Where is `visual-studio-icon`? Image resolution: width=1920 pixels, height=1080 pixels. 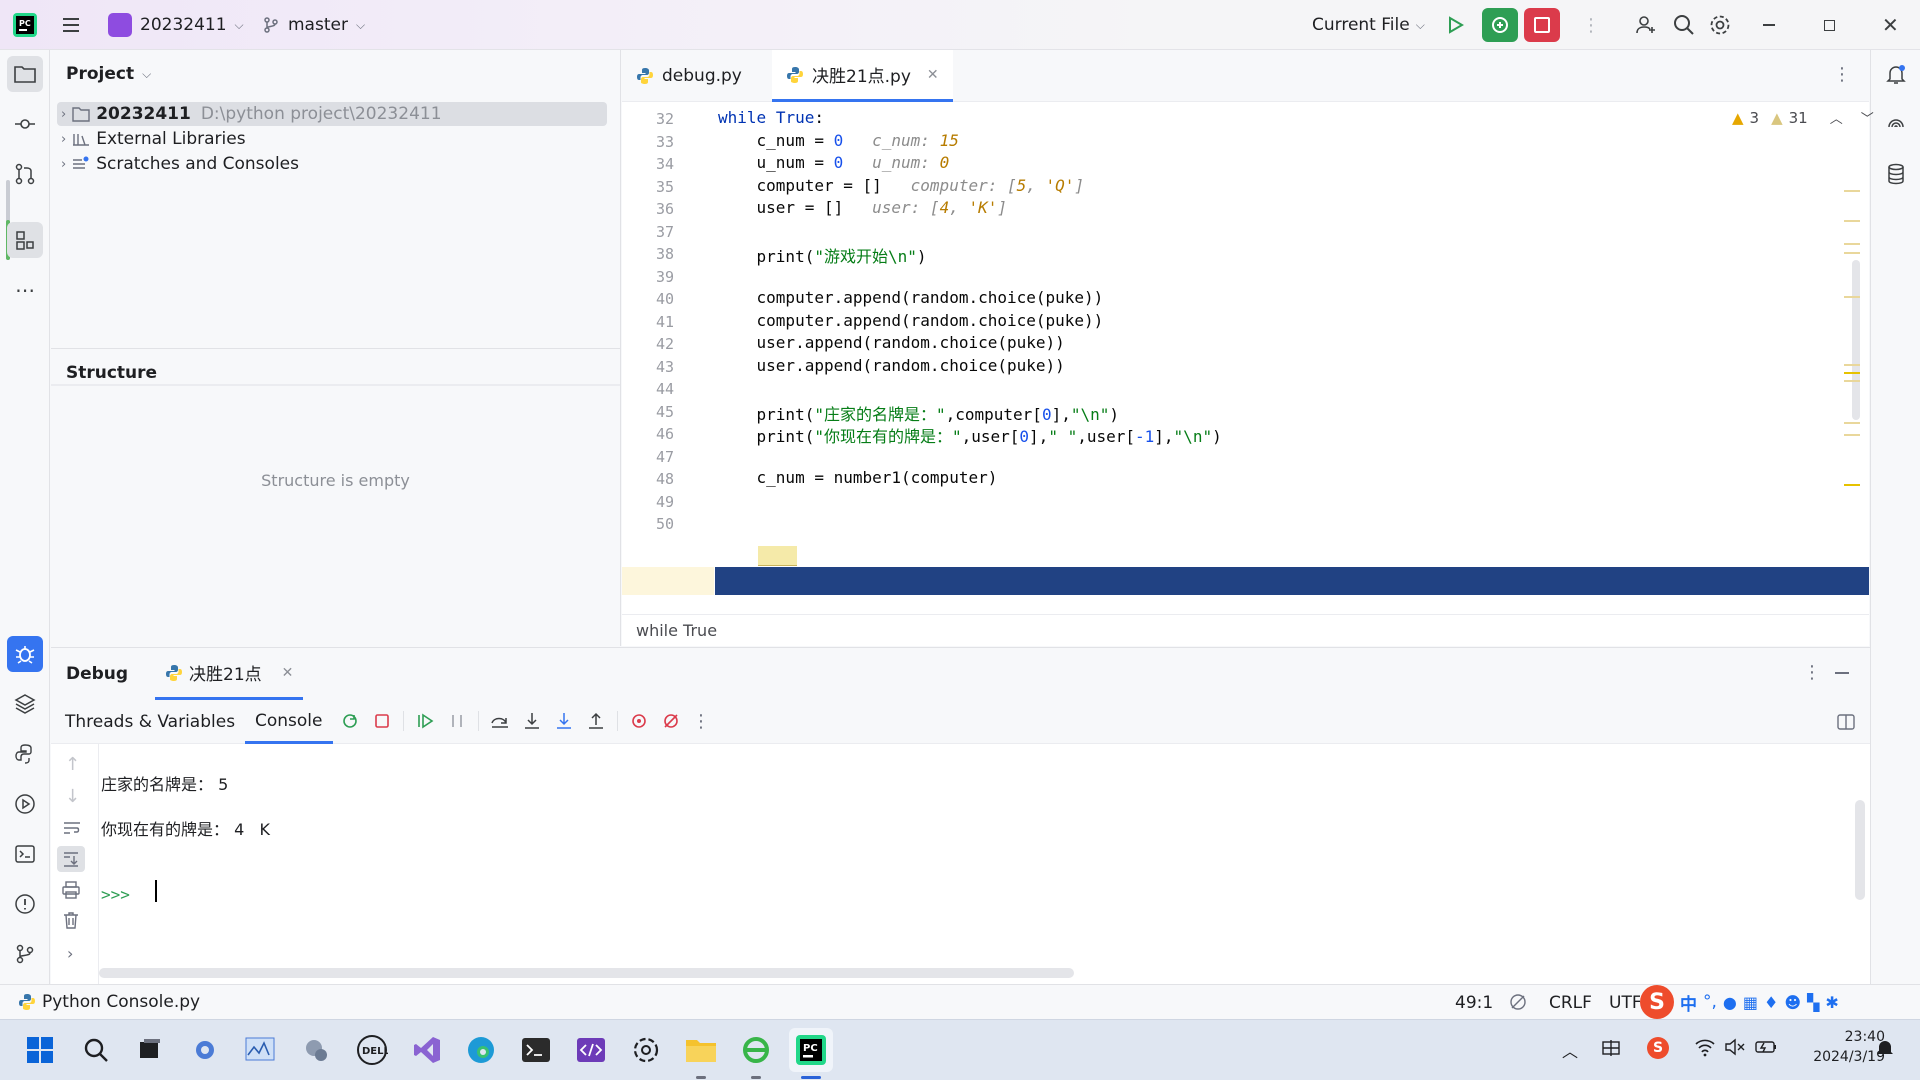
visual-studio-icon is located at coordinates (427, 1050).